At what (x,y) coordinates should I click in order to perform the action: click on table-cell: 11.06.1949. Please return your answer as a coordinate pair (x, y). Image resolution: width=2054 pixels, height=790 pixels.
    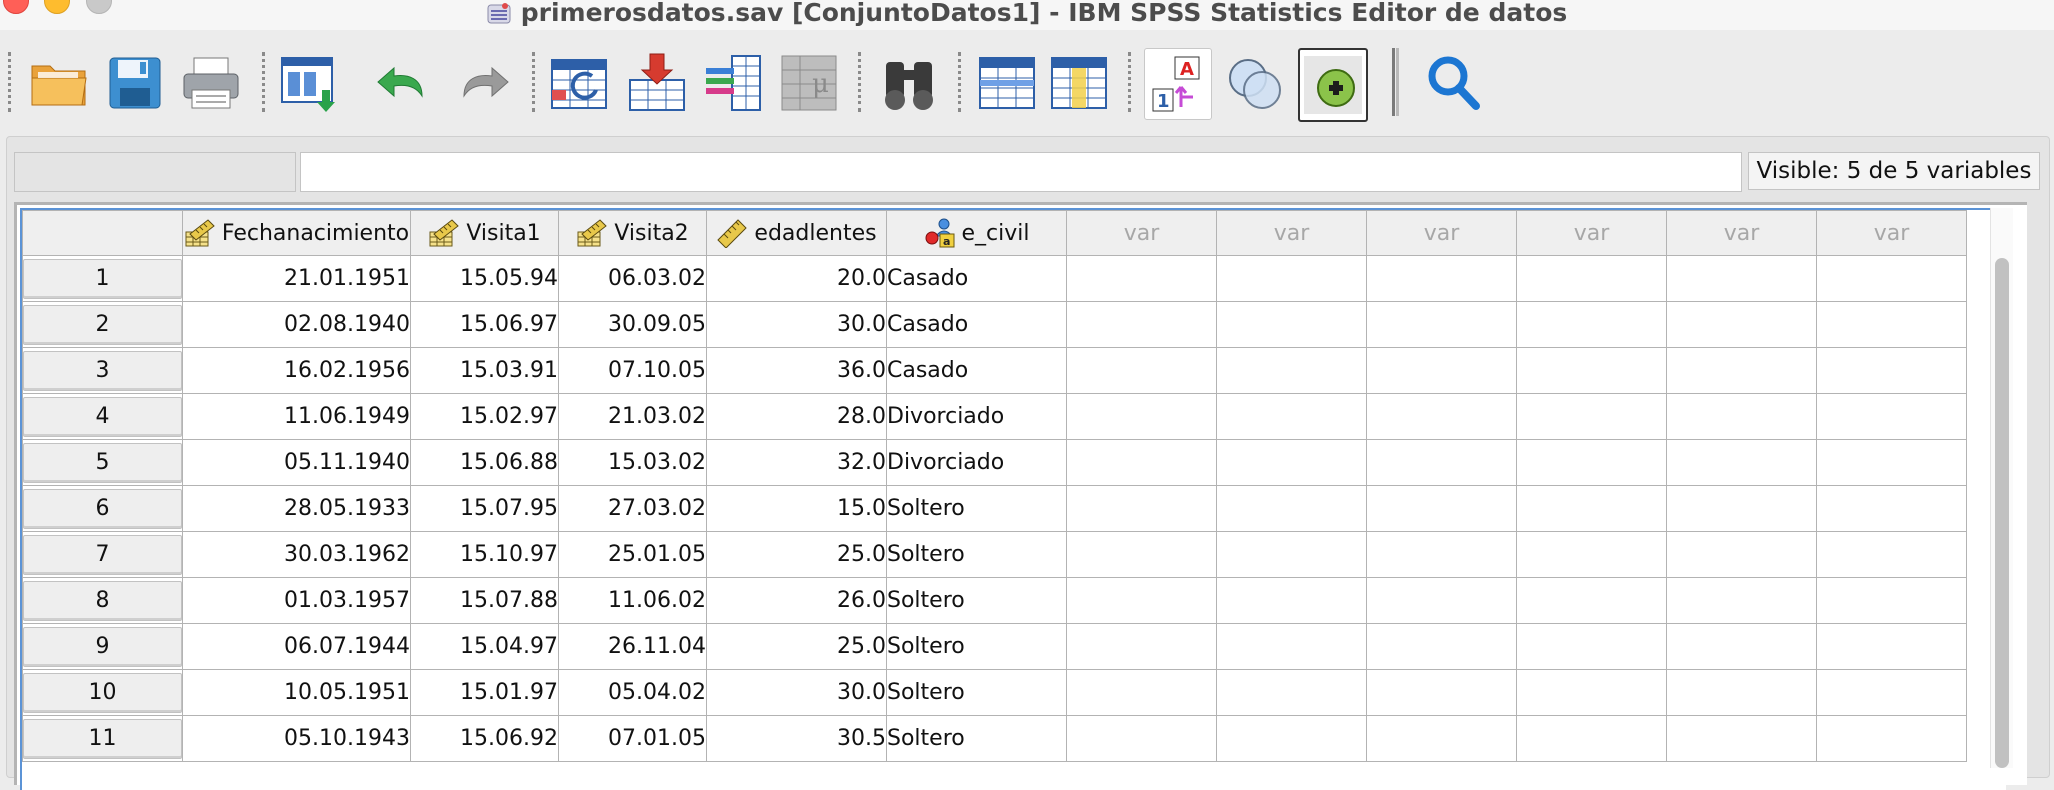
    Looking at the image, I should click on (296, 416).